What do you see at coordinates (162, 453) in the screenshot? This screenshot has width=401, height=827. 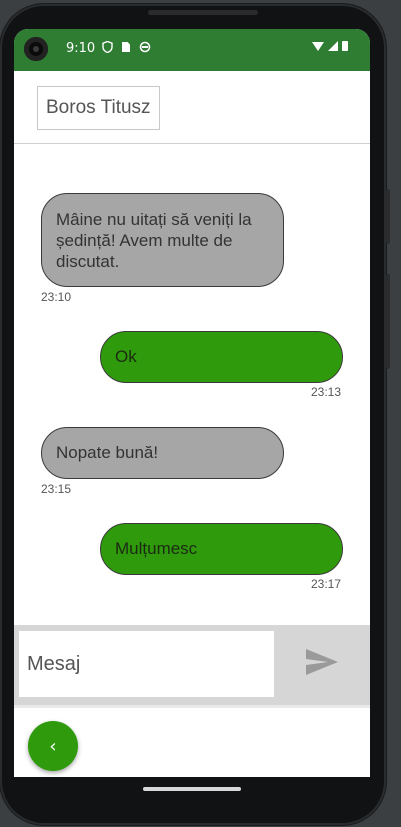 I see `message-bubble-incoming: Nopate bună!` at bounding box center [162, 453].